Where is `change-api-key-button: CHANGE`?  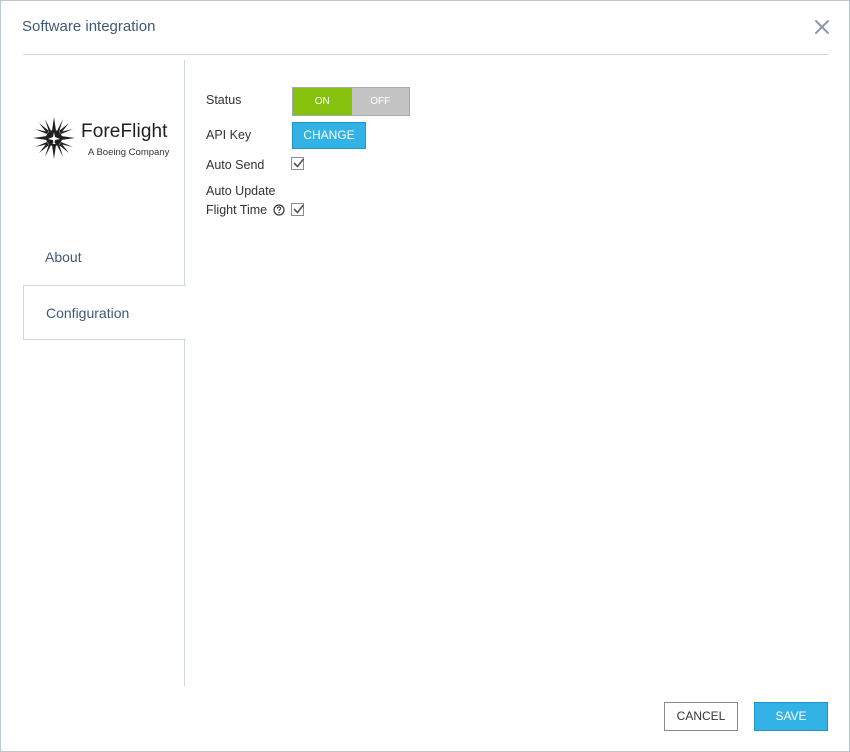
change-api-key-button: CHANGE is located at coordinates (329, 135).